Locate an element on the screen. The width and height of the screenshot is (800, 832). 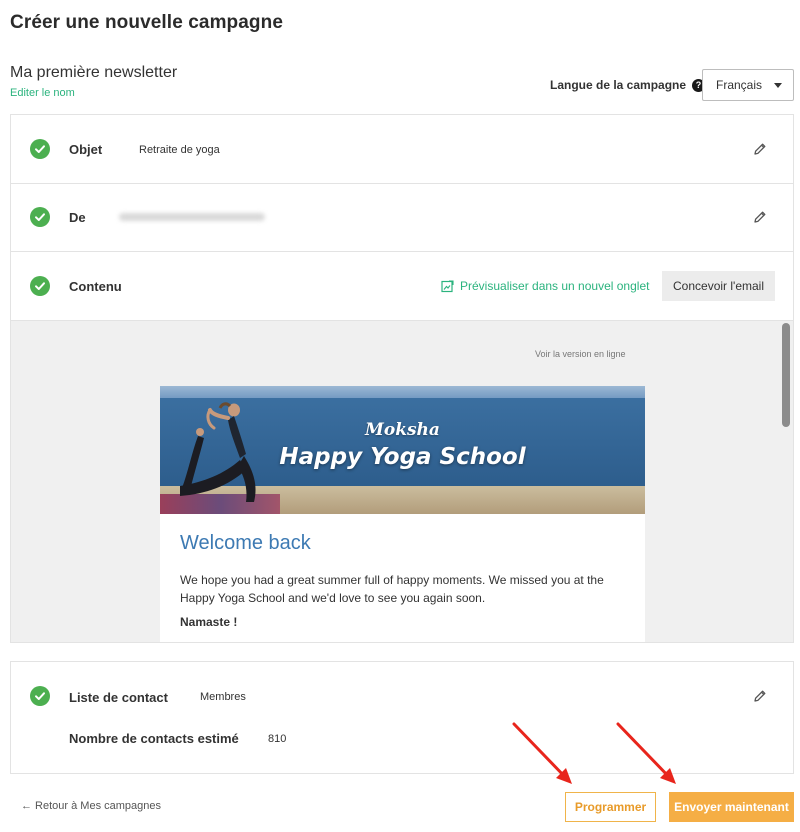
campaign-name: Ma première newsletter is located at coordinates (94, 72).